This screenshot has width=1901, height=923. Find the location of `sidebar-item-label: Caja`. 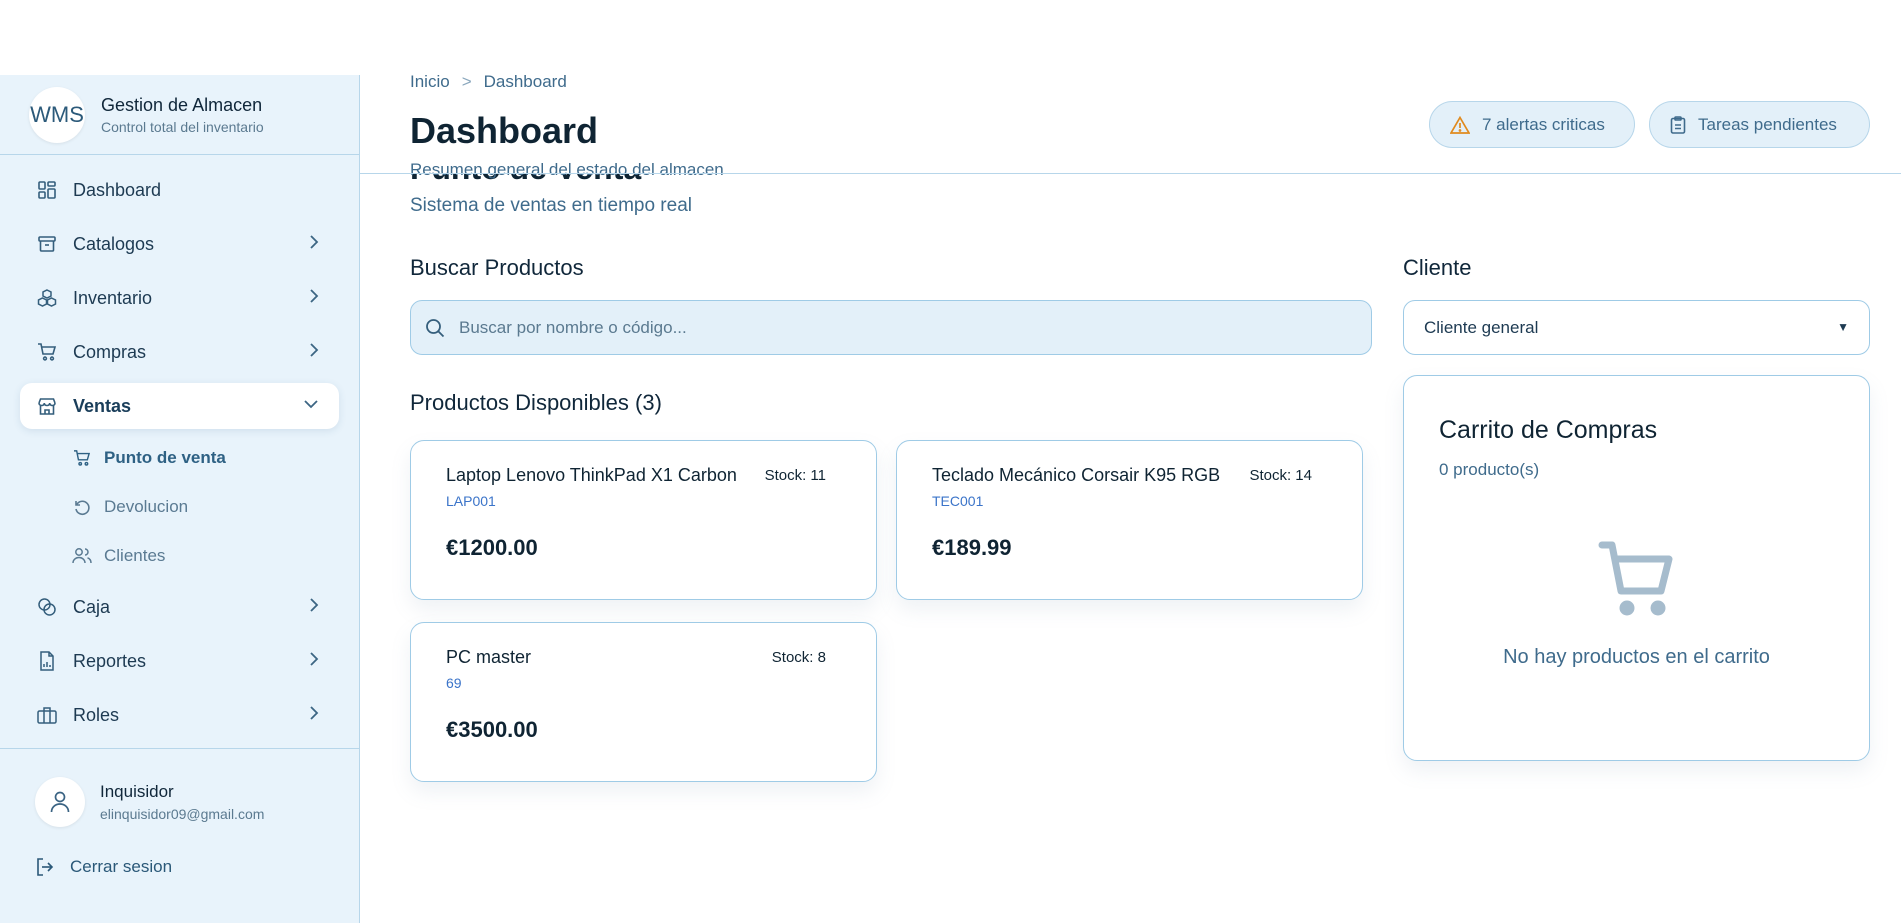

sidebar-item-label: Caja is located at coordinates (92, 606).